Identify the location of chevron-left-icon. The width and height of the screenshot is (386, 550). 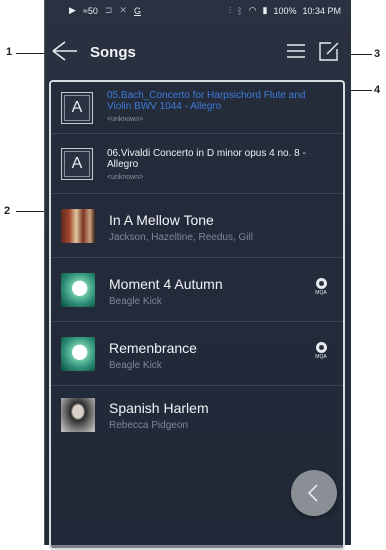
(312, 493).